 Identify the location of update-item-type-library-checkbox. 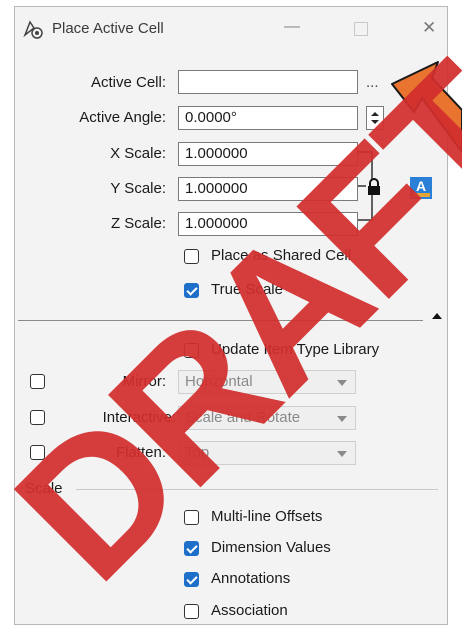
(191, 350).